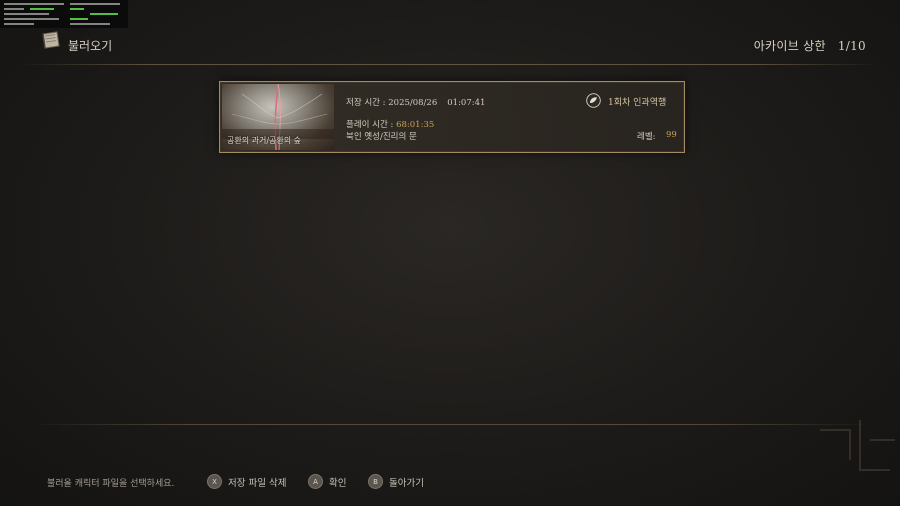 This screenshot has width=900, height=506. I want to click on level-value: 99, so click(671, 135).